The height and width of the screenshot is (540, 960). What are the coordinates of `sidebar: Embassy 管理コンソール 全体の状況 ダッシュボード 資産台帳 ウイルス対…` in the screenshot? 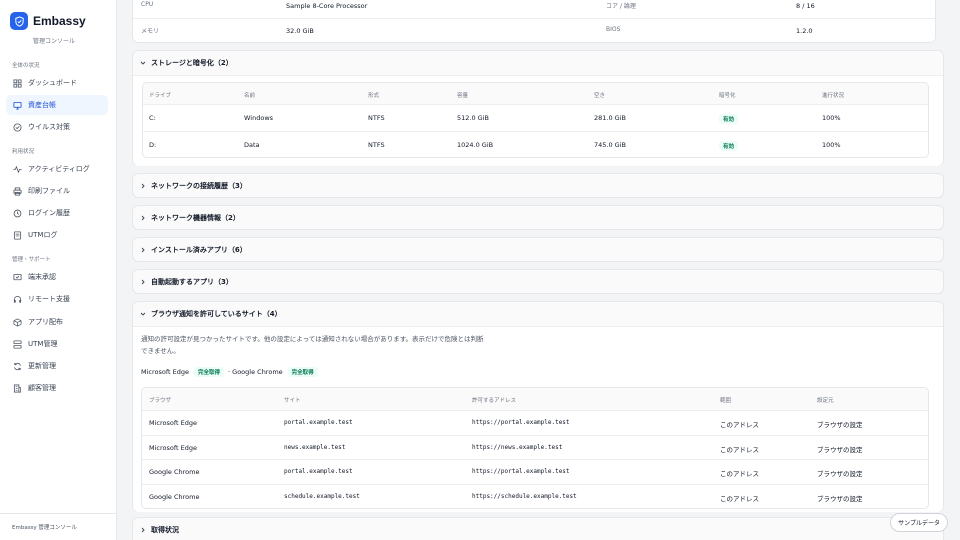 It's located at (58, 270).